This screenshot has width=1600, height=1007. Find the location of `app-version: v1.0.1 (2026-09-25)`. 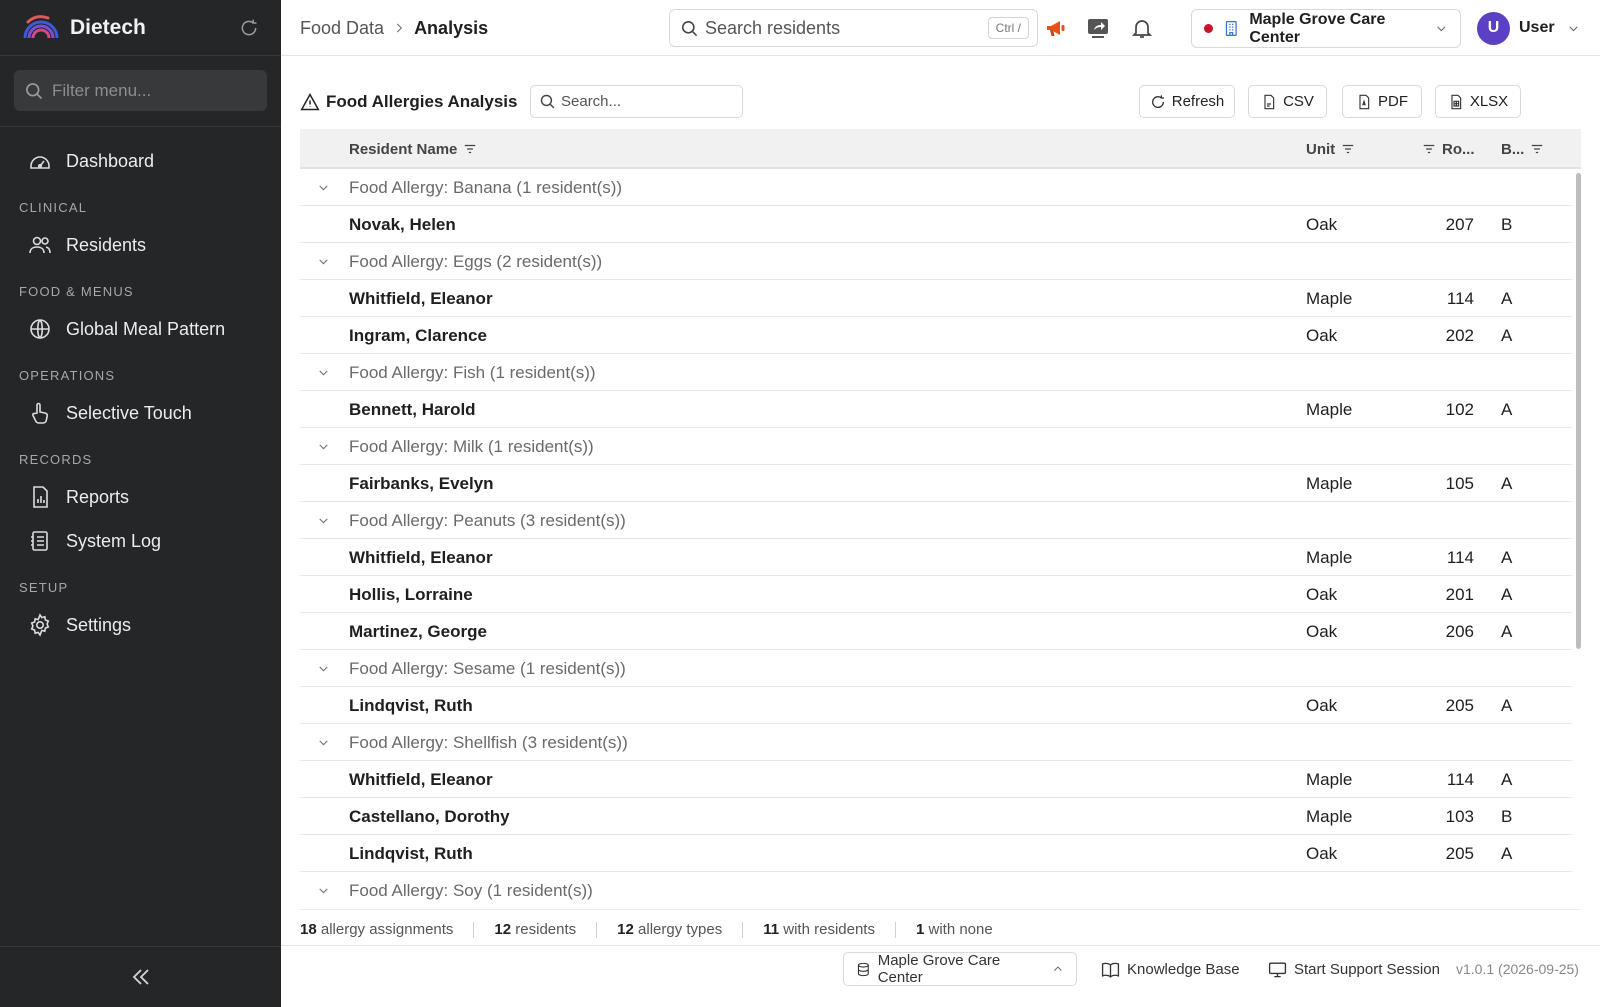

app-version: v1.0.1 (2026-09-25) is located at coordinates (1517, 969).